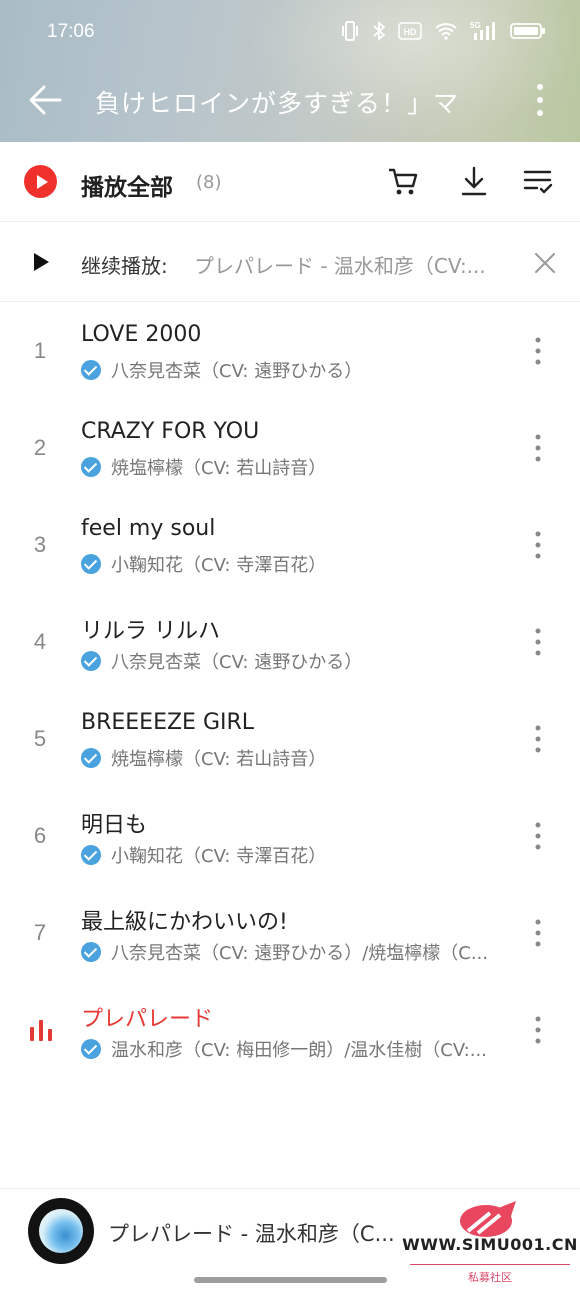  What do you see at coordinates (290, 447) in the screenshot?
I see `track-row: 2 CRAZY FOR YOU 焼塩檸檬（CV: 若山詩音）` at bounding box center [290, 447].